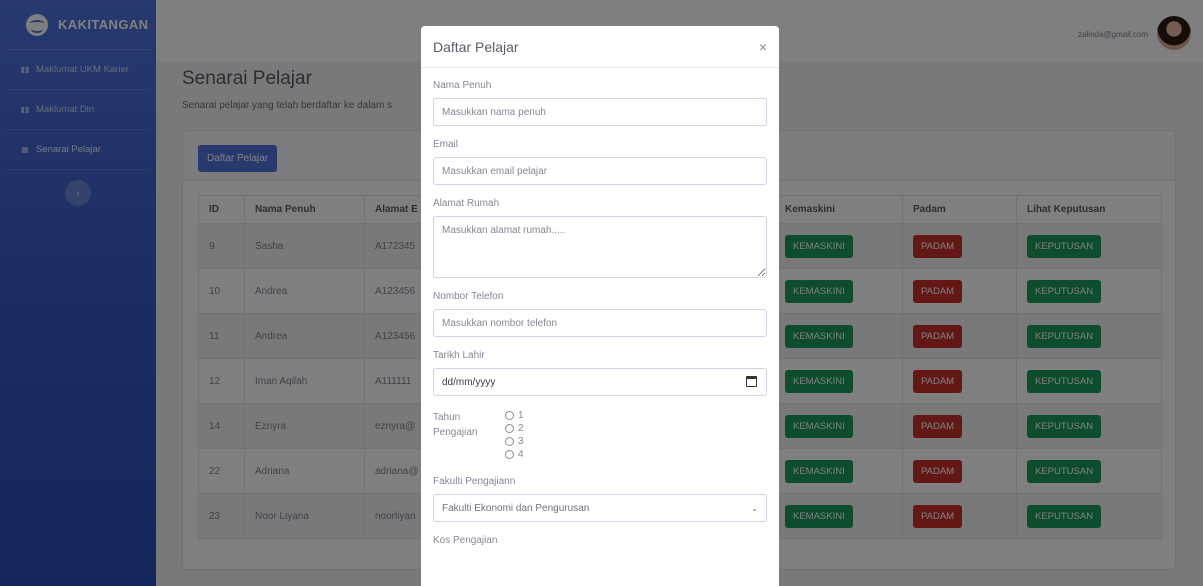 The image size is (1203, 586). What do you see at coordinates (466, 203) in the screenshot?
I see `address-label: Alamat Rumah` at bounding box center [466, 203].